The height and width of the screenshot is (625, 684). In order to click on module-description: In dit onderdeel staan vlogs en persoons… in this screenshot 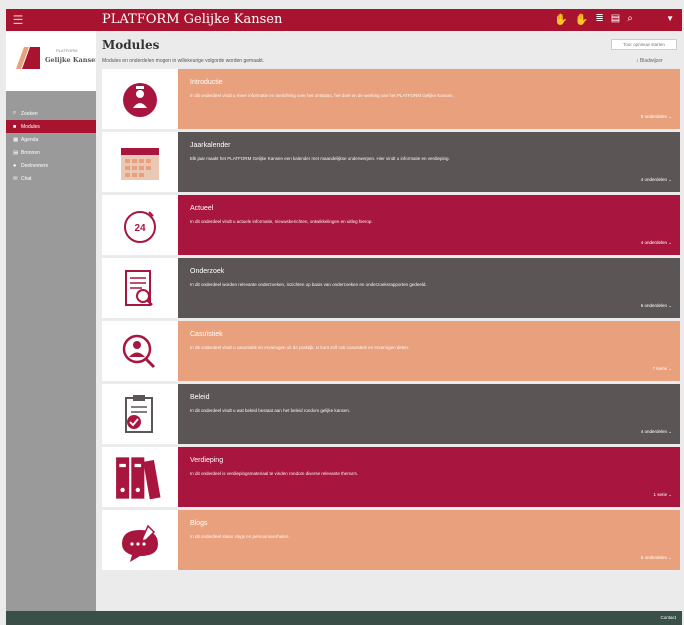, I will do `click(240, 536)`.